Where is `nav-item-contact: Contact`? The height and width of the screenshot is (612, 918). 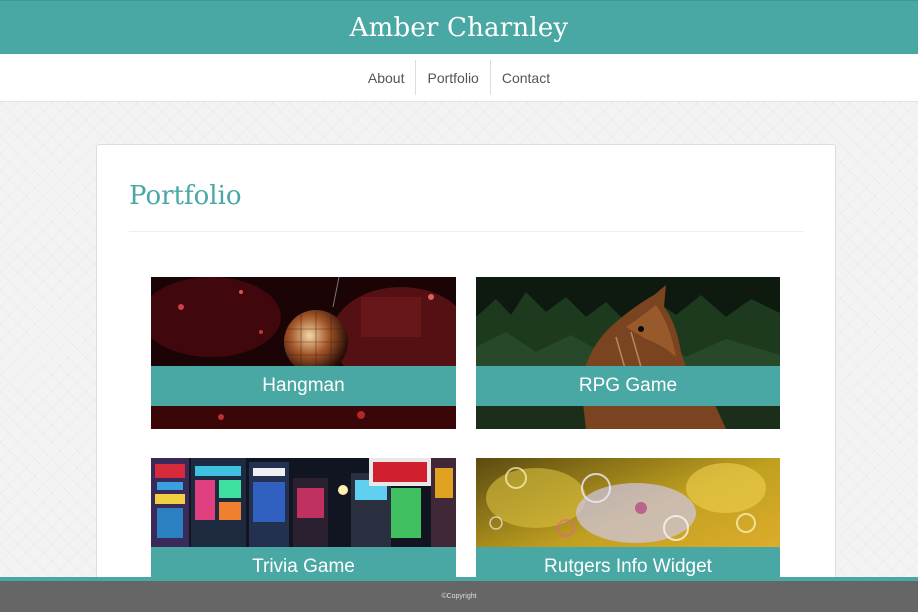 nav-item-contact: Contact is located at coordinates (525, 77).